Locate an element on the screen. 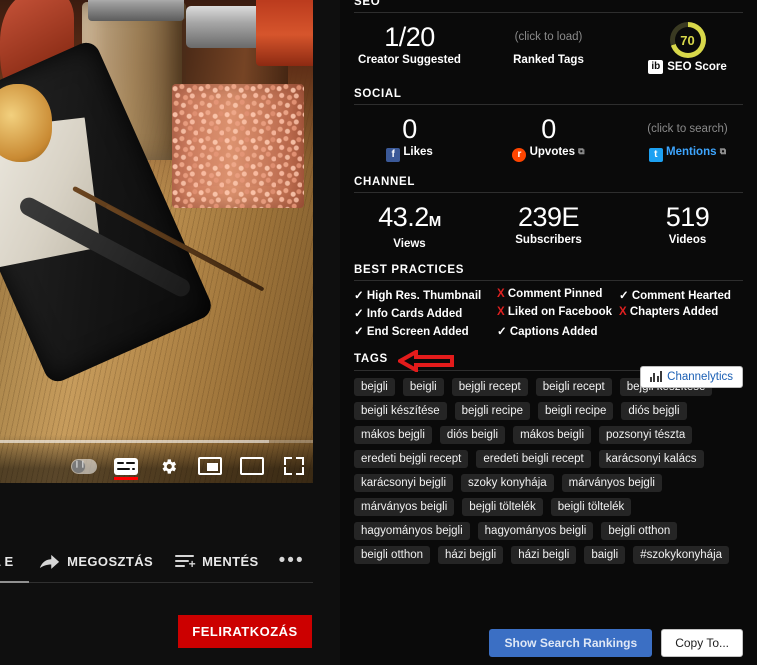  channel-stats-row: 43.2M Views 239E Subscribers 519 Videos is located at coordinates (548, 221).